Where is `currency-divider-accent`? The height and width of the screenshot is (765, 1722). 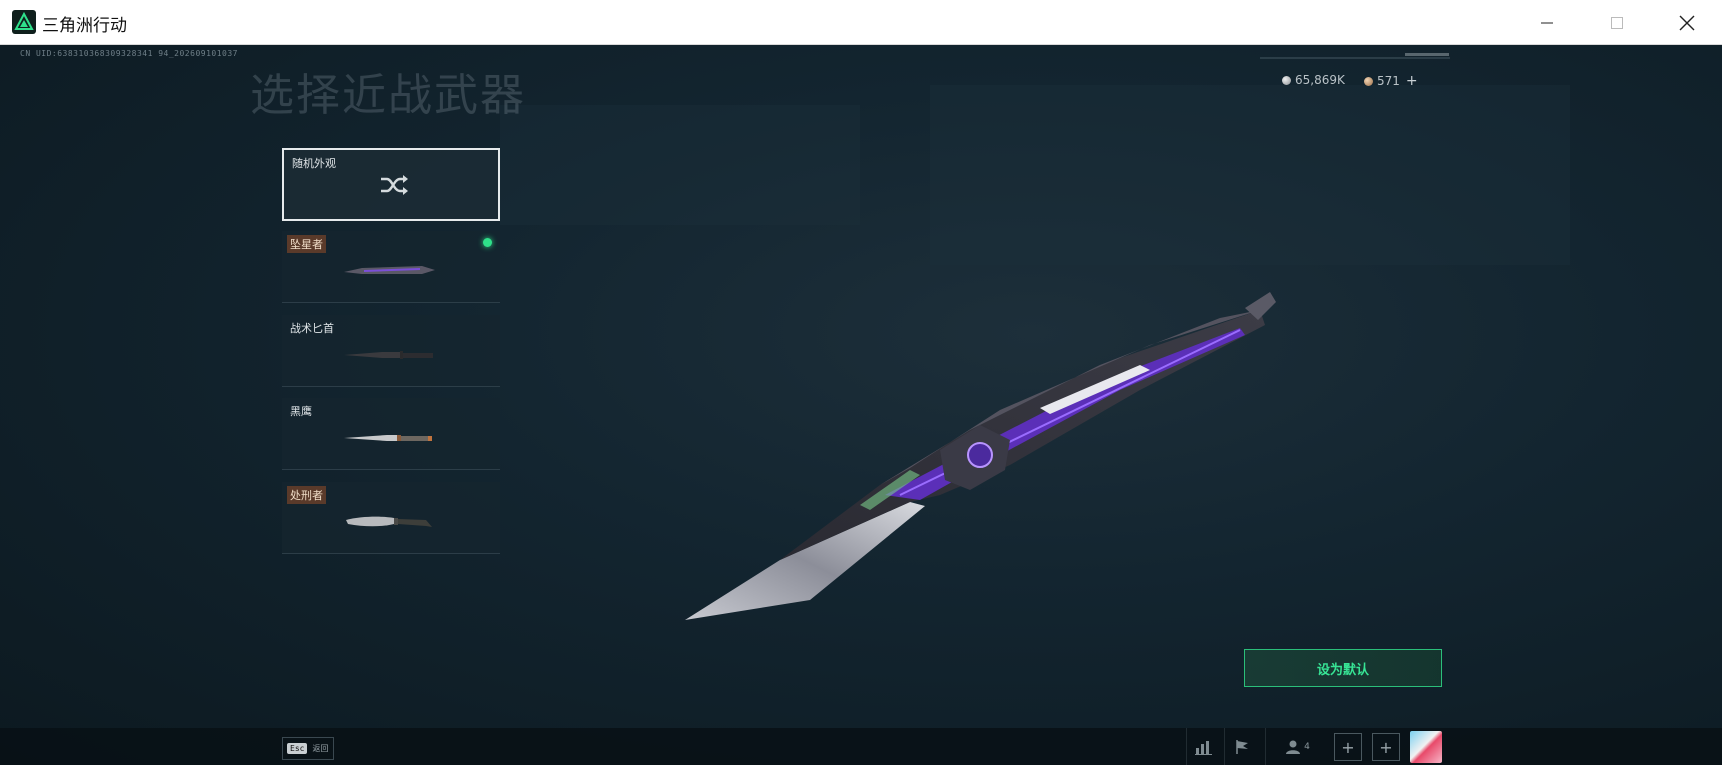
currency-divider-accent is located at coordinates (1427, 54).